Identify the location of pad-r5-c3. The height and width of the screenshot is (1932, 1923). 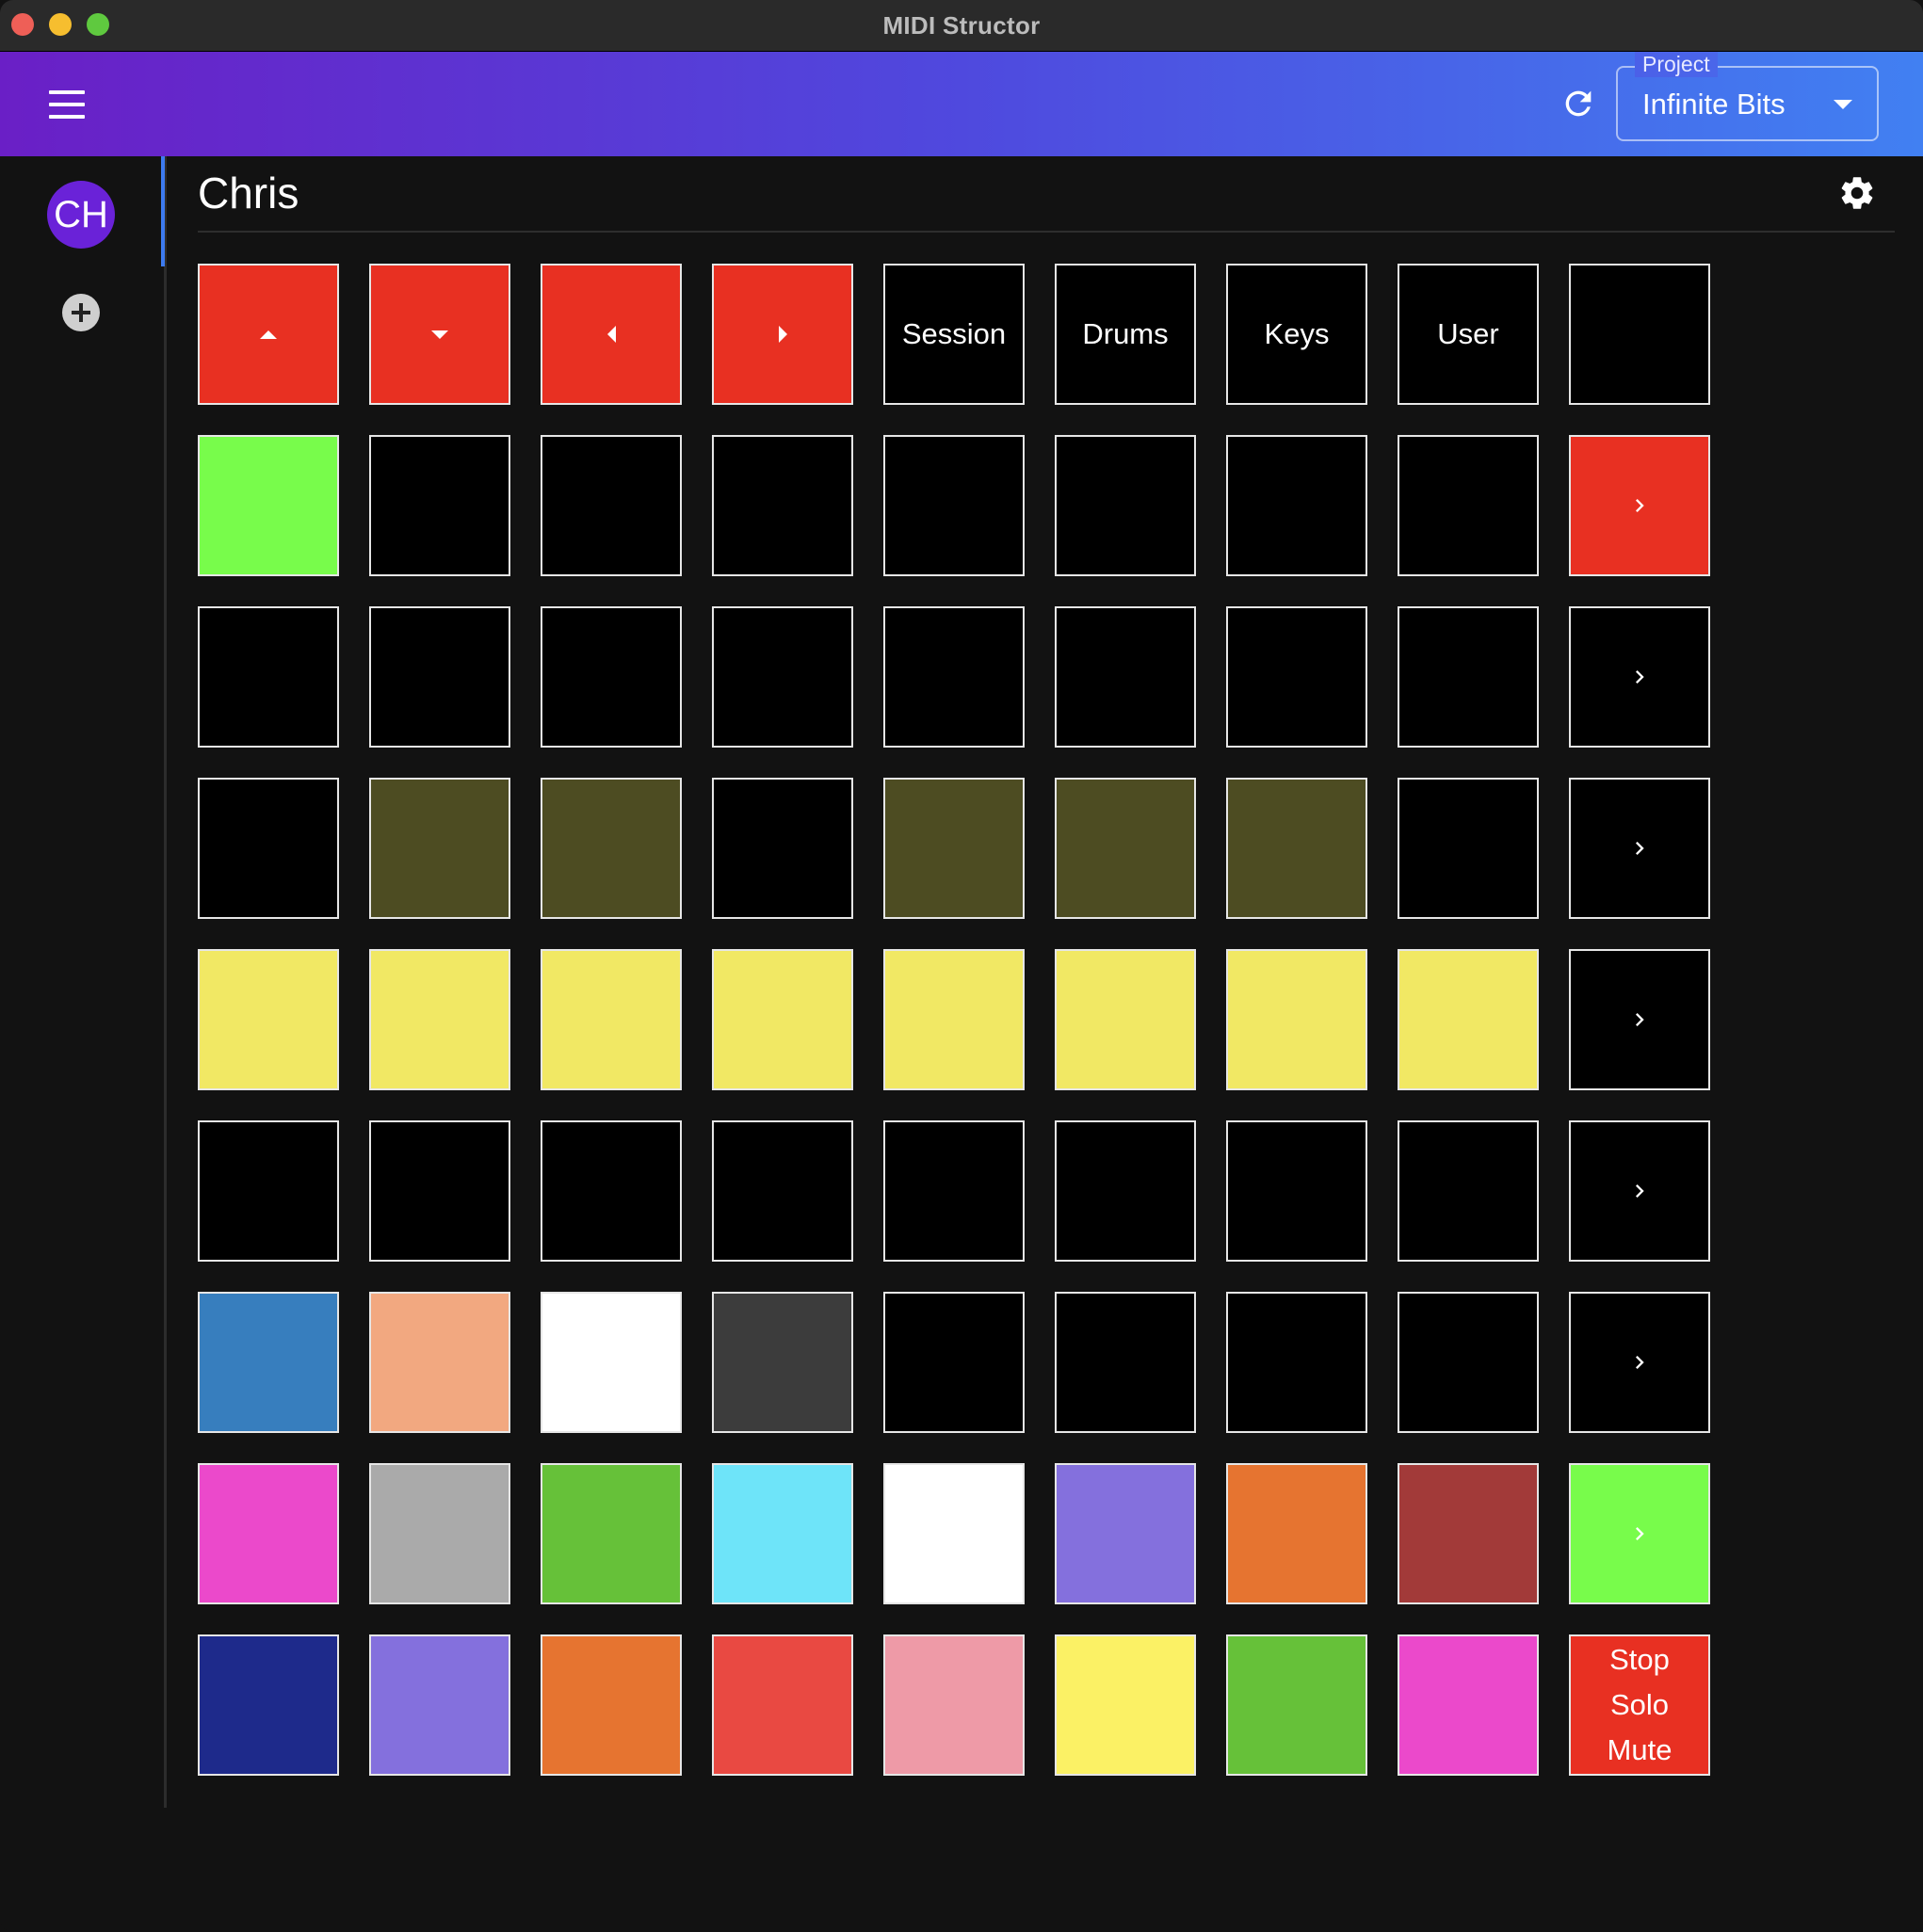
(611, 1019).